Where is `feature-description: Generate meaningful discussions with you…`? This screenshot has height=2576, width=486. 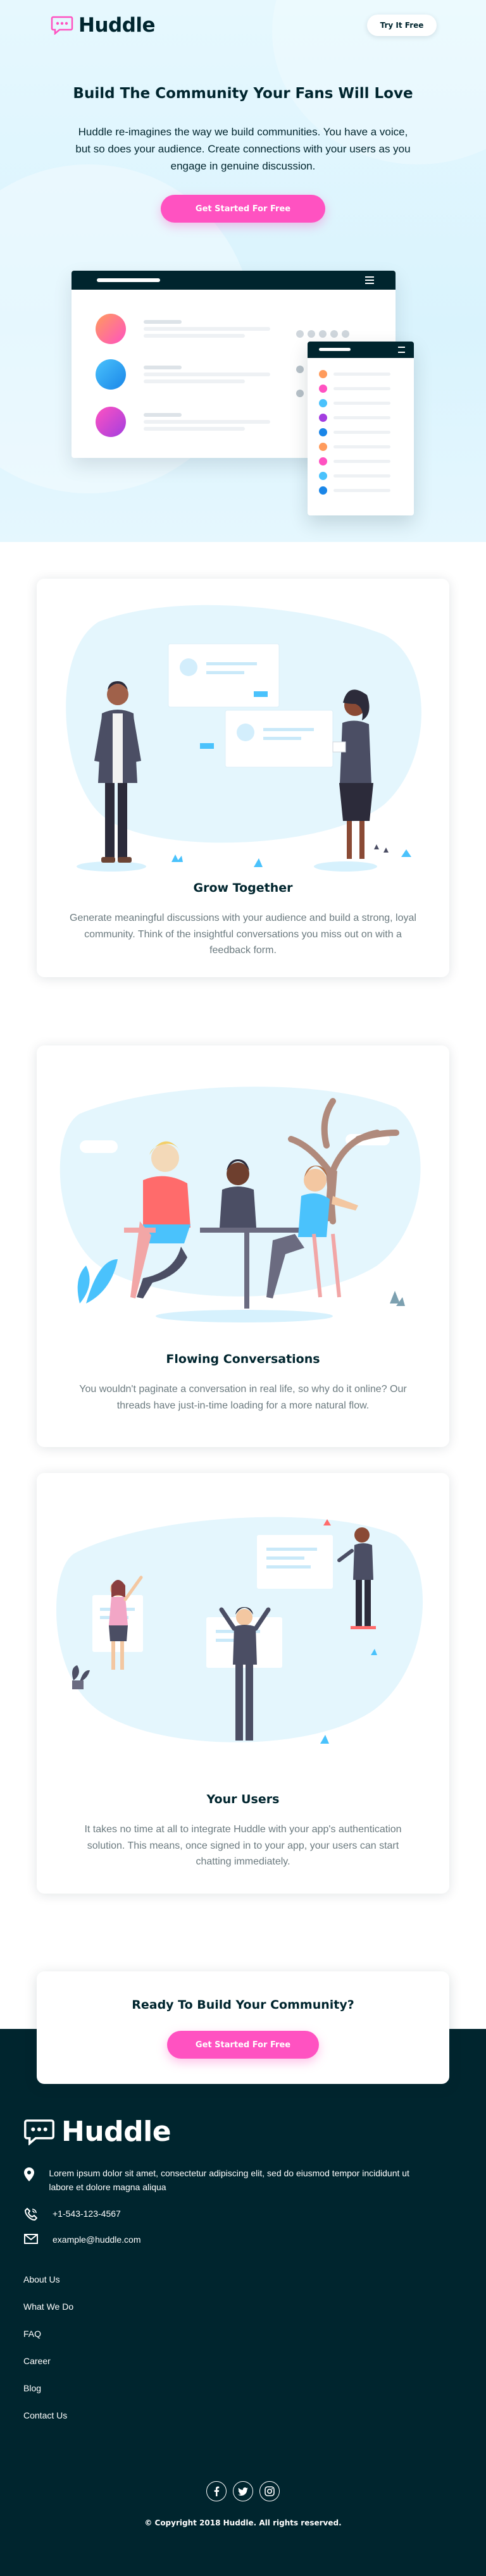
feature-description: Generate meaningful discussions with you… is located at coordinates (243, 934).